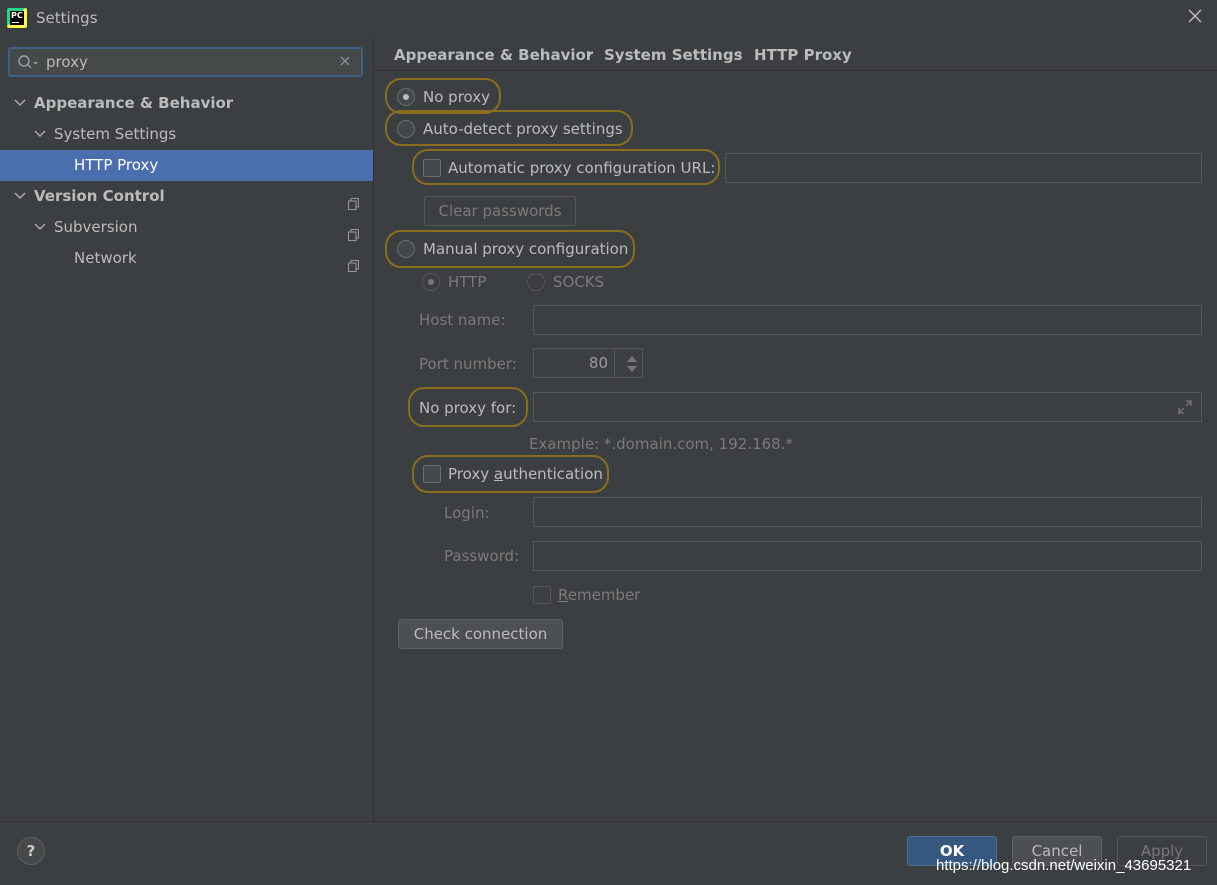  Describe the element at coordinates (432, 474) in the screenshot. I see `proxy-authentication-checkbox` at that location.